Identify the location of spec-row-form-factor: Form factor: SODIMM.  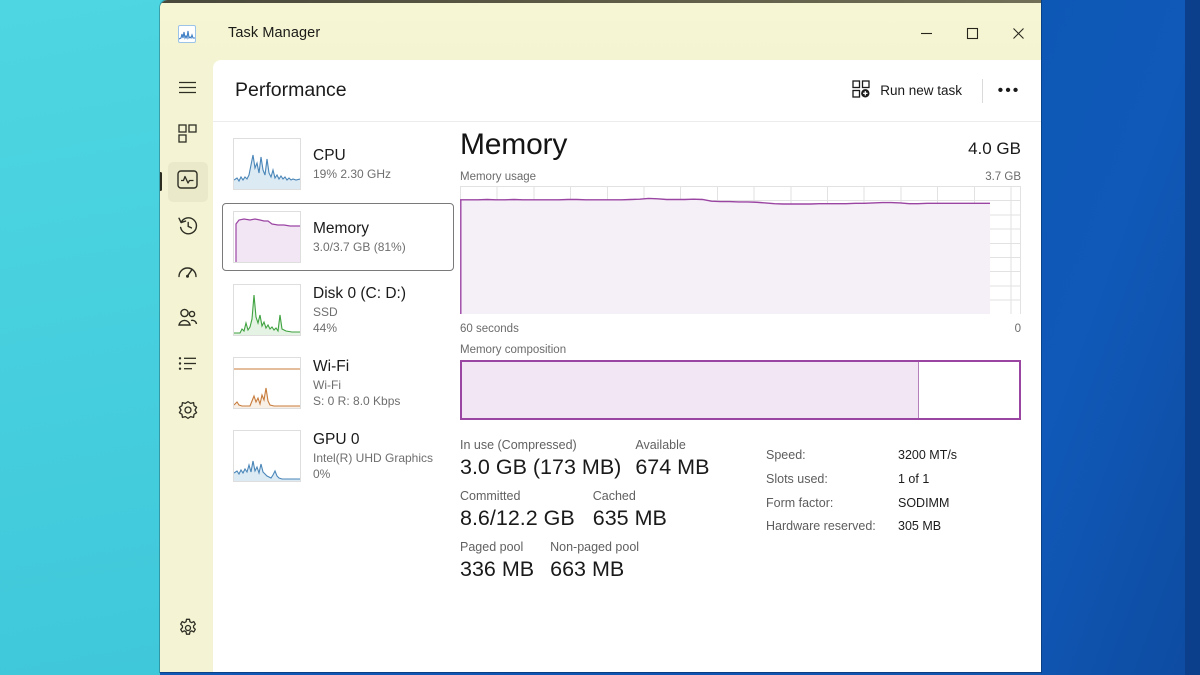
(861, 504).